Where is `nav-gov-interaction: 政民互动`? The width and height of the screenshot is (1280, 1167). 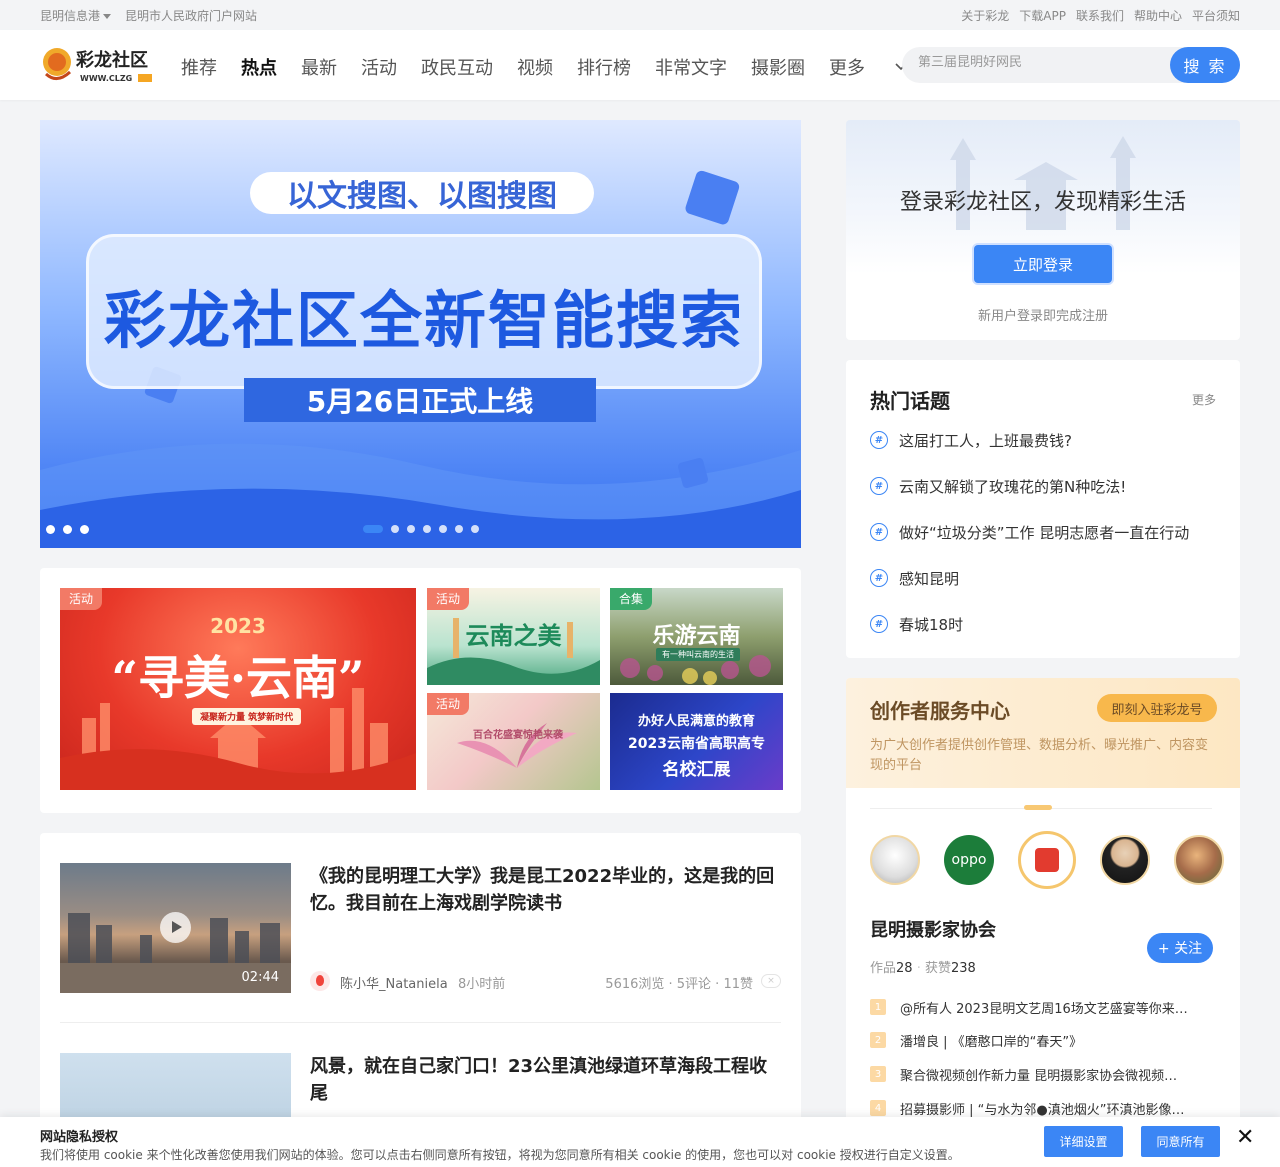 nav-gov-interaction: 政民互动 is located at coordinates (457, 67).